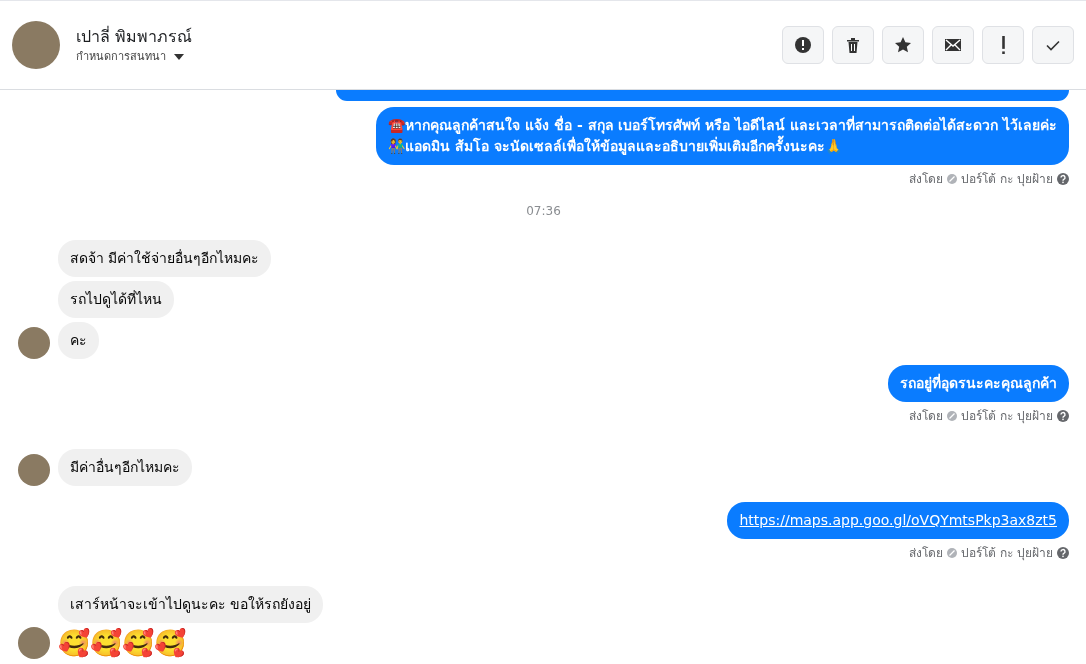 This screenshot has height=664, width=1086. What do you see at coordinates (722, 125) in the screenshot?
I see `message-text: ☎หากคุณลูกค้าสนใจ แจ้ง ชื่อ - สกุล เบอร์โทรศัพท์ หรือ ไอดีไลน์ และเวลาที่สามารถติดต่อได้สะดวก ไว้เลยค่ะ` at bounding box center [722, 125].